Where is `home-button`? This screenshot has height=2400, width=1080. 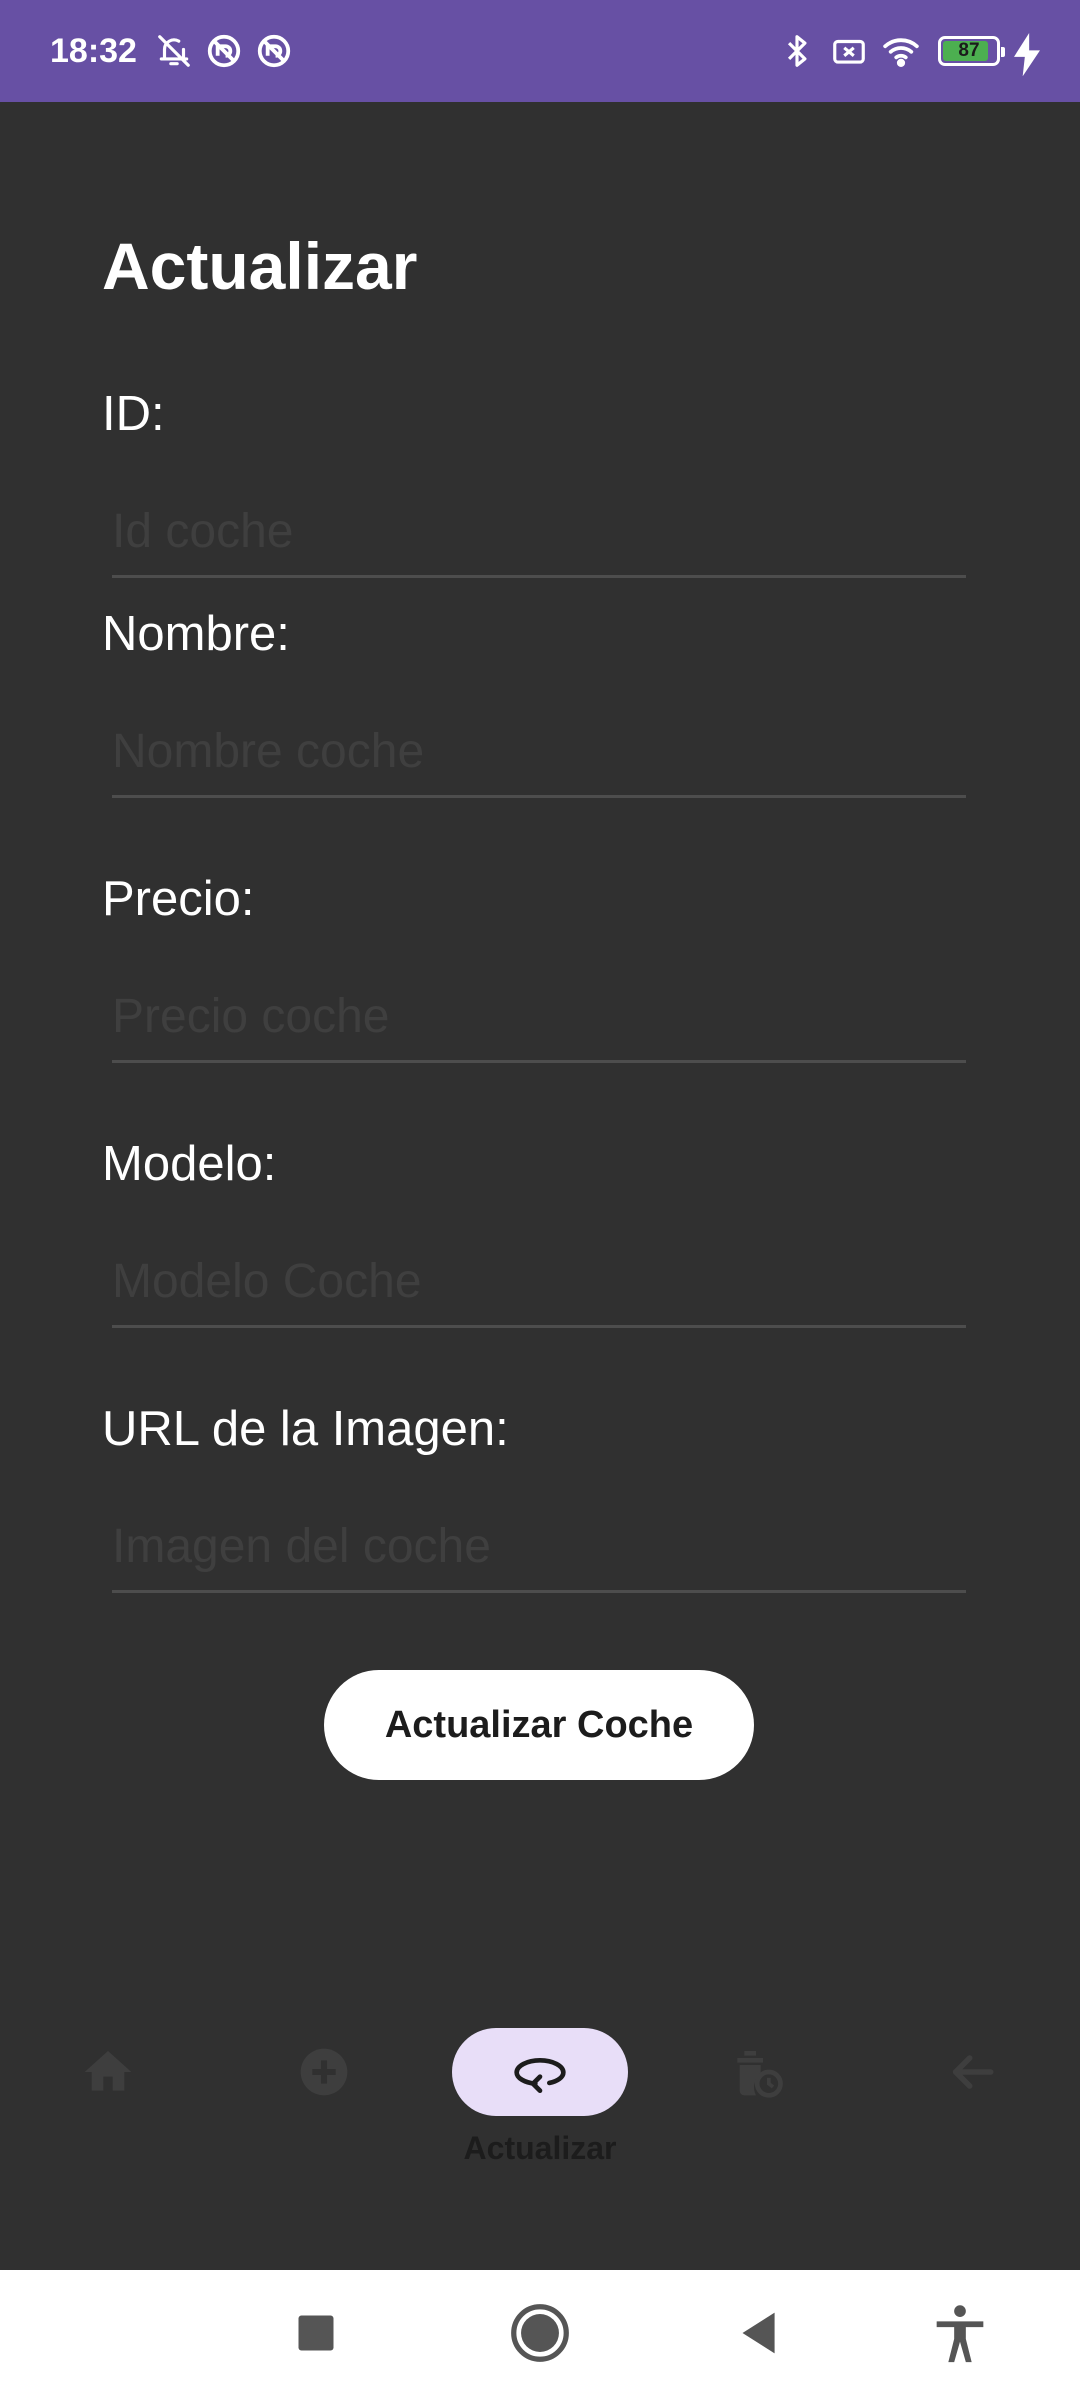
home-button is located at coordinates (540, 2333).